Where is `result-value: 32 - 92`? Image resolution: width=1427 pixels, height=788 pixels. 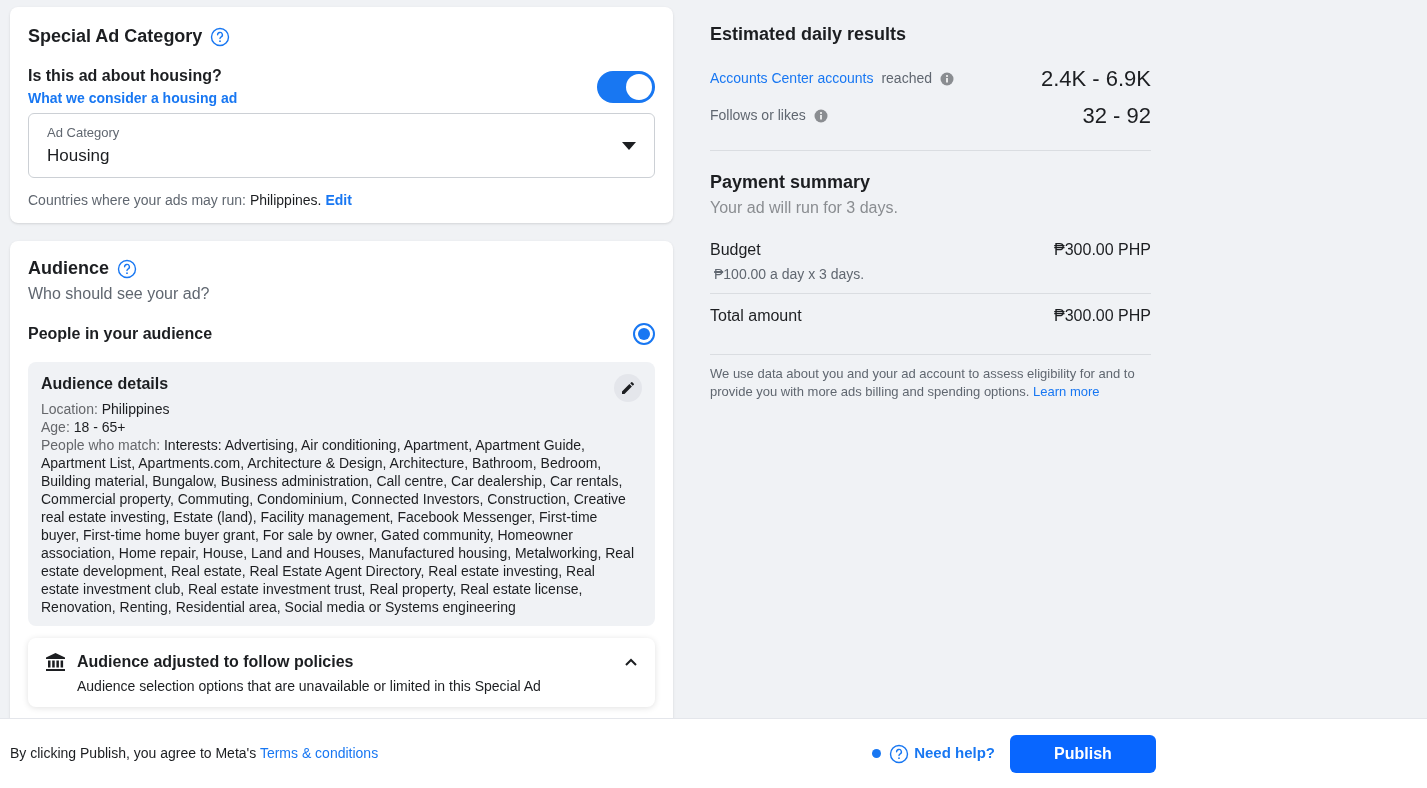
result-value: 32 - 92 is located at coordinates (1116, 116).